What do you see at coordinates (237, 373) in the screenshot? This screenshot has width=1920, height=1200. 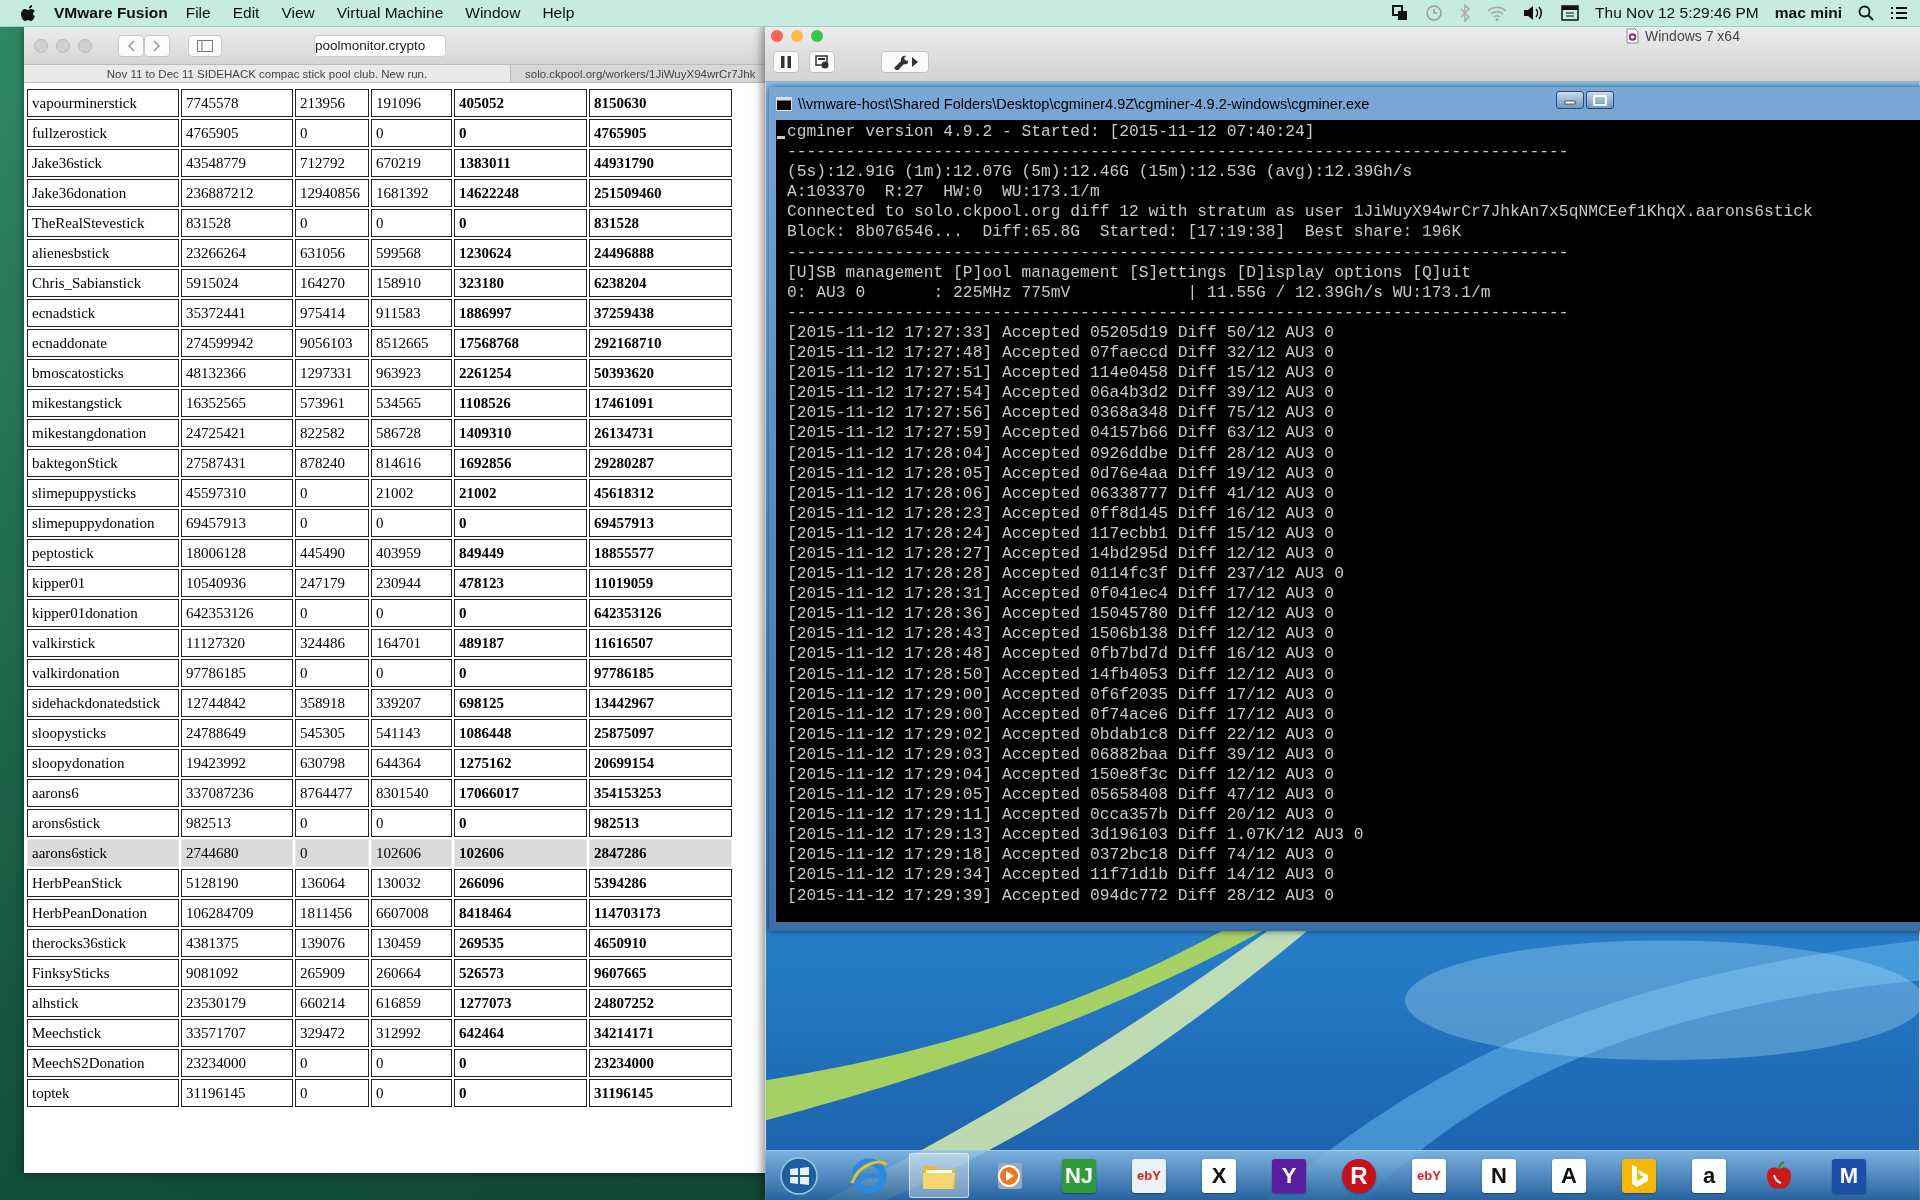 I see `table-cell: 48132366` at bounding box center [237, 373].